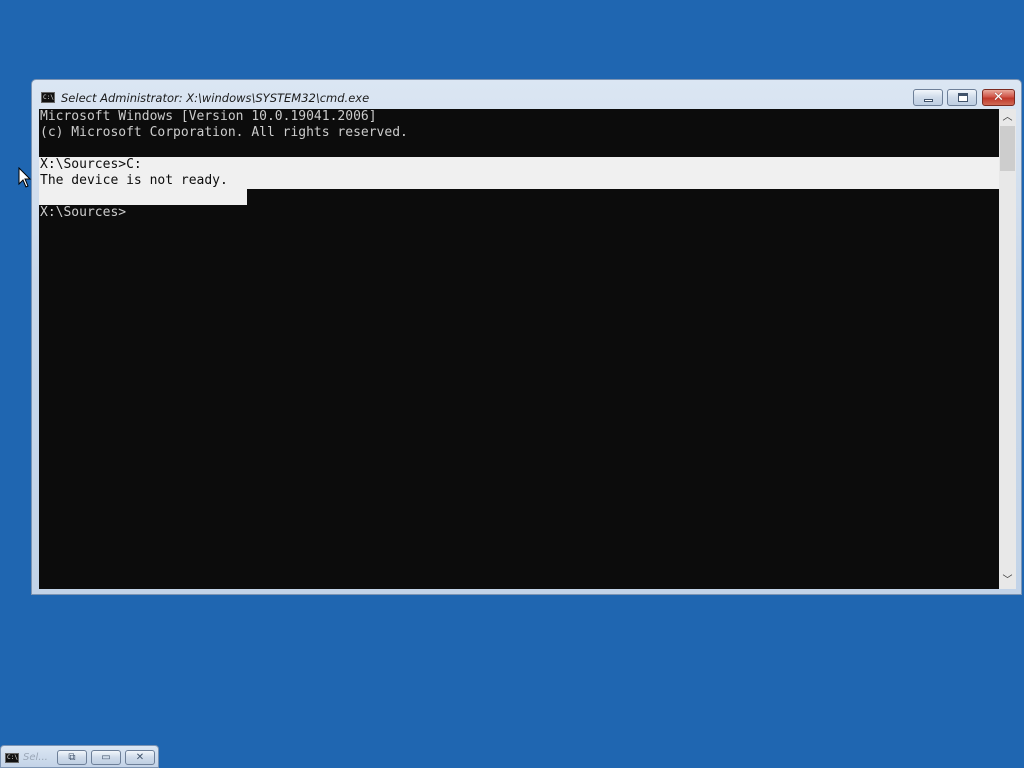  What do you see at coordinates (25, 177) in the screenshot?
I see `mouse-pointer-icon` at bounding box center [25, 177].